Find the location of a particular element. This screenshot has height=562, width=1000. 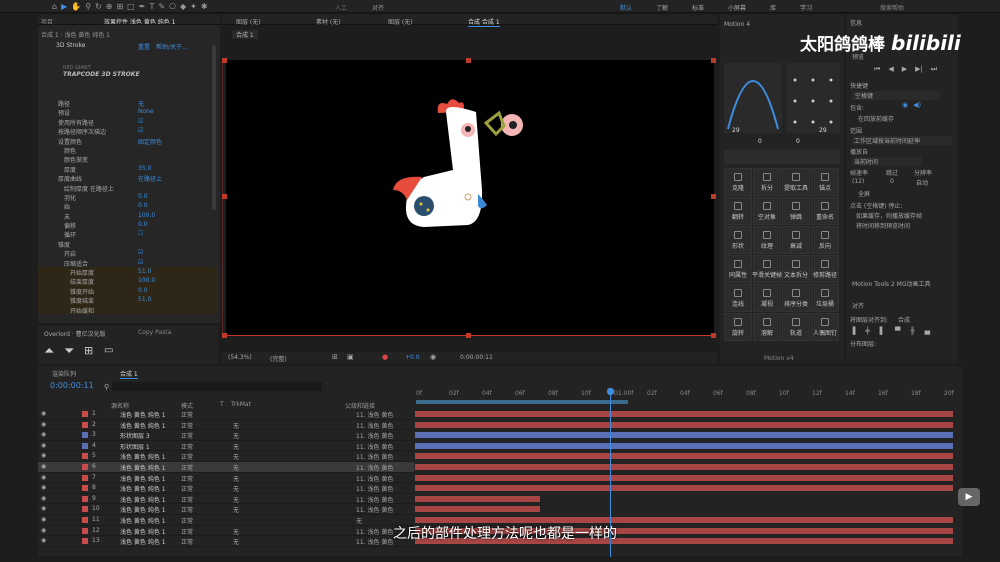

ease-mid-b: 0 is located at coordinates (798, 141).